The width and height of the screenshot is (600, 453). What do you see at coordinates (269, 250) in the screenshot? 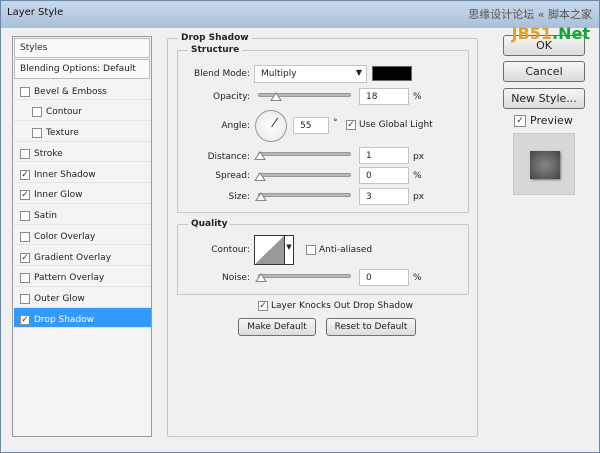
I see `contour-preview` at bounding box center [269, 250].